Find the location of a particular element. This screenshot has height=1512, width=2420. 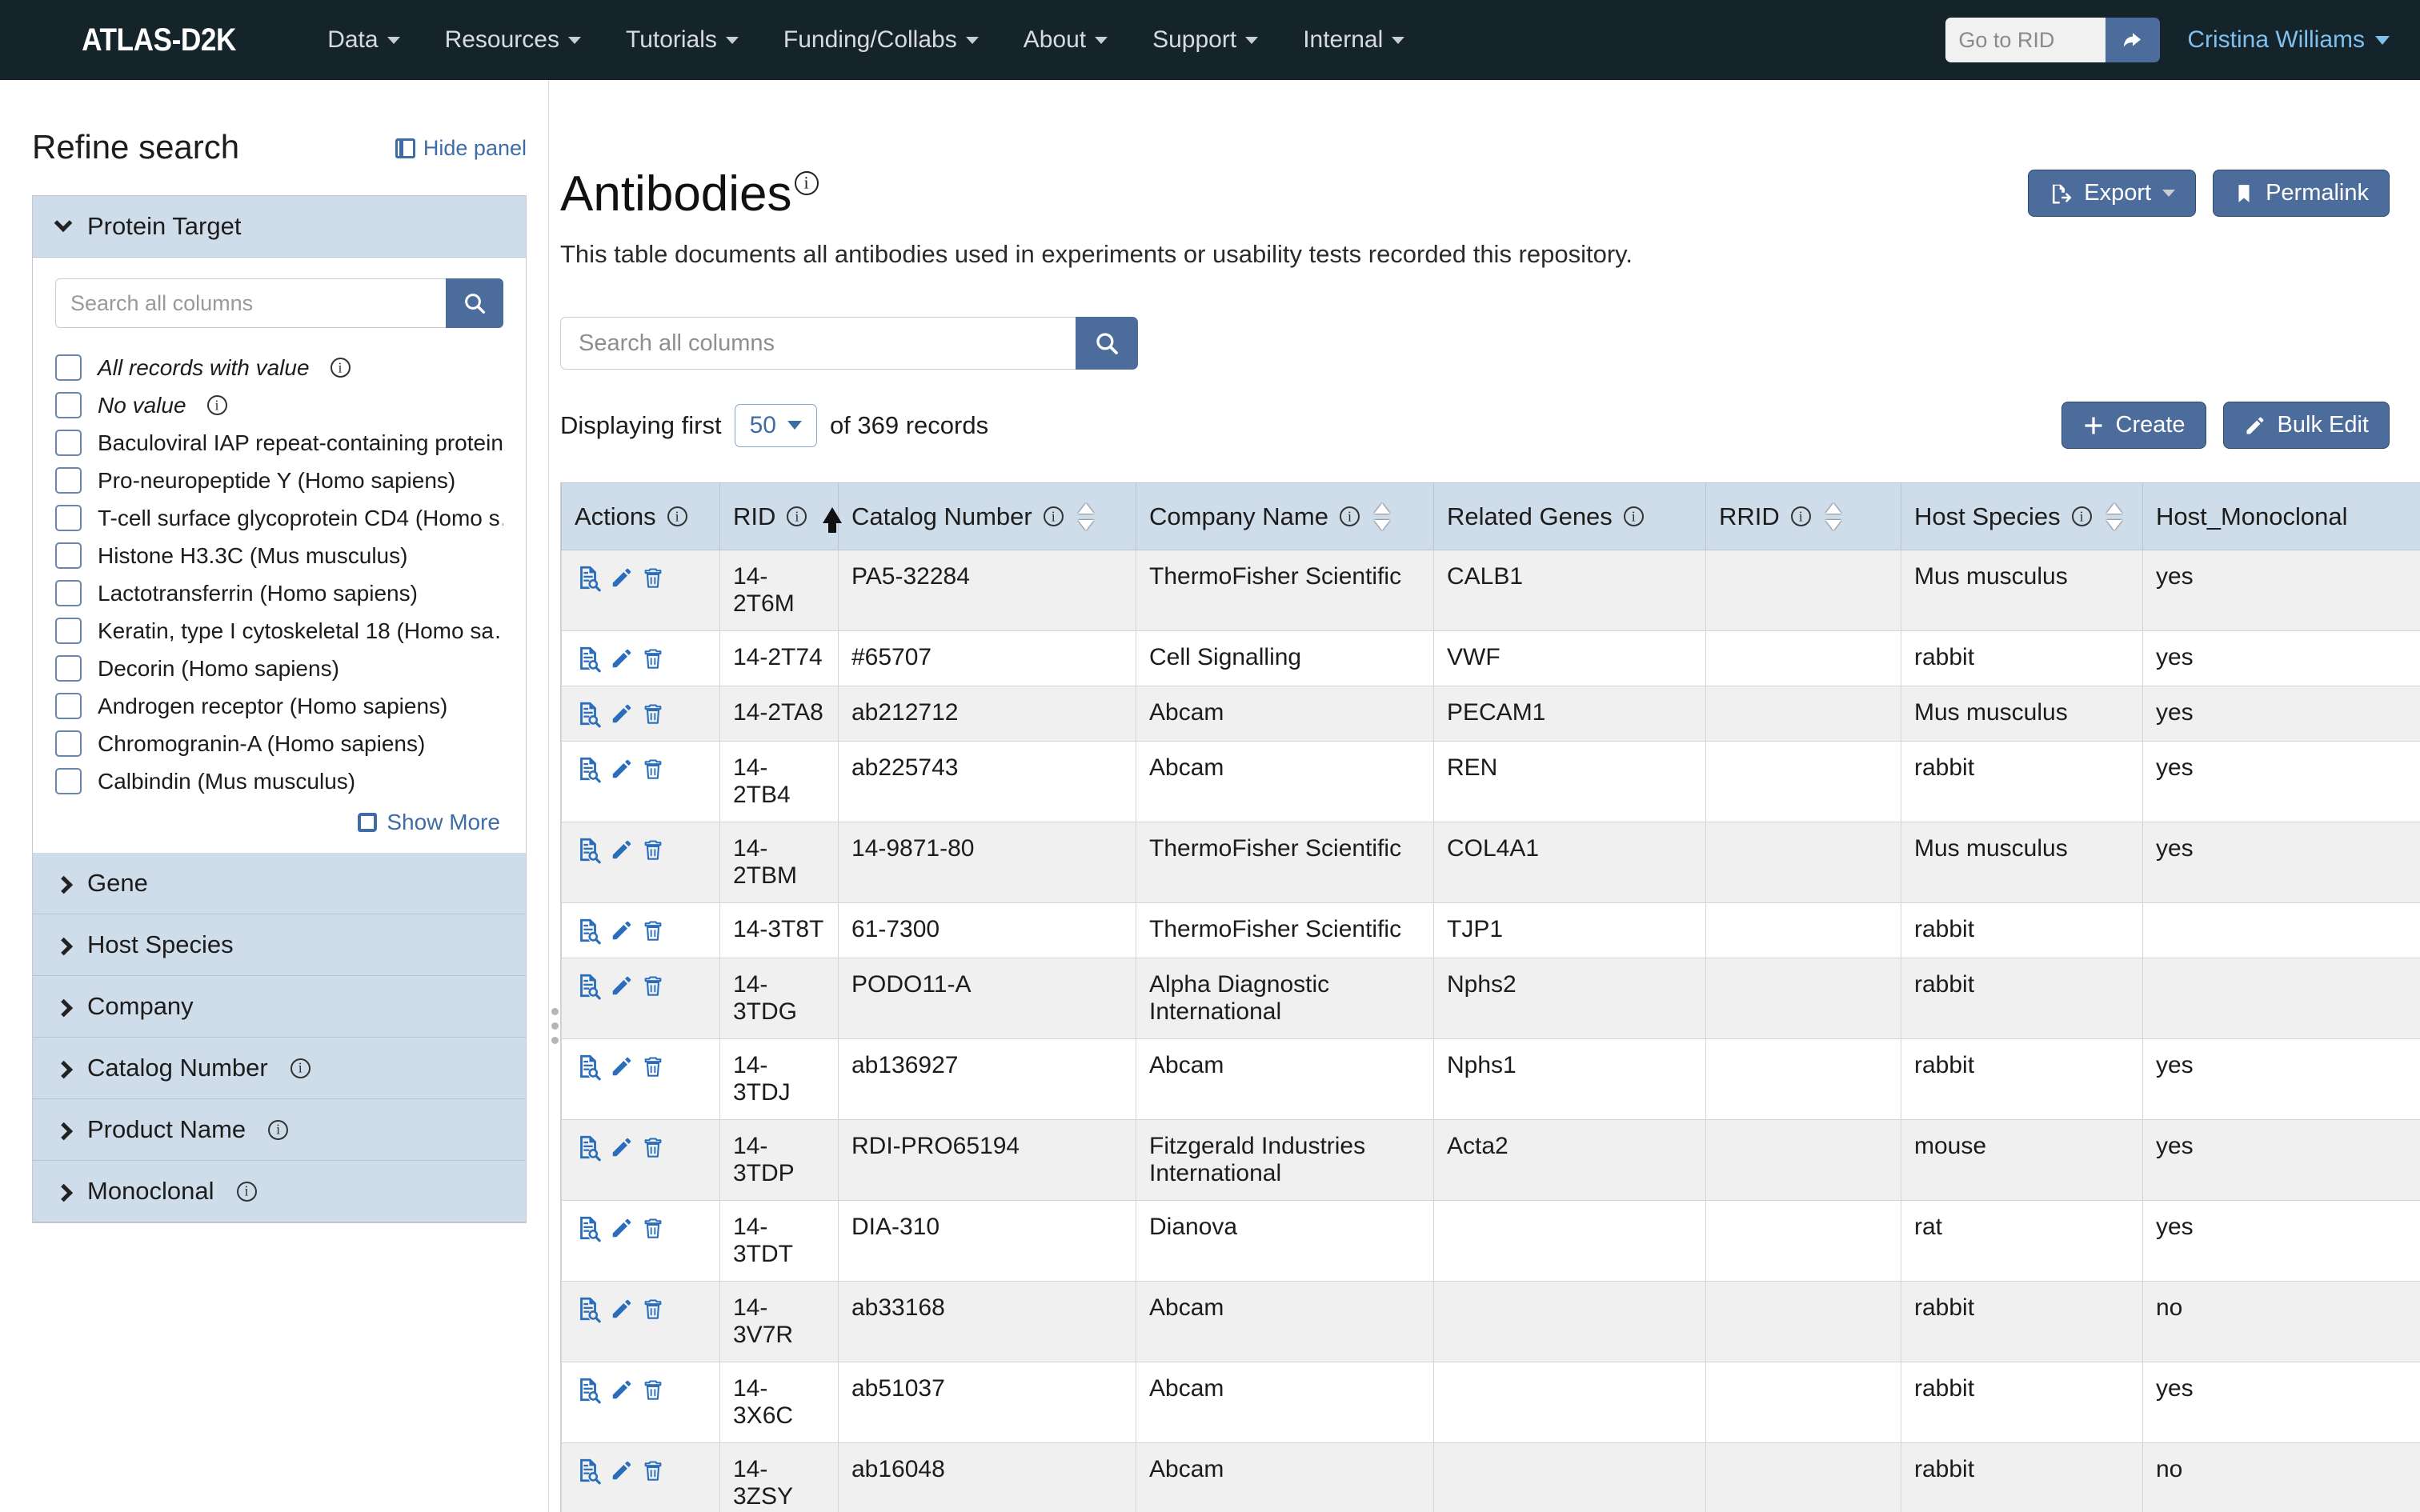

facet-header-catalog-number: Catalog Number is located at coordinates (279, 1068).